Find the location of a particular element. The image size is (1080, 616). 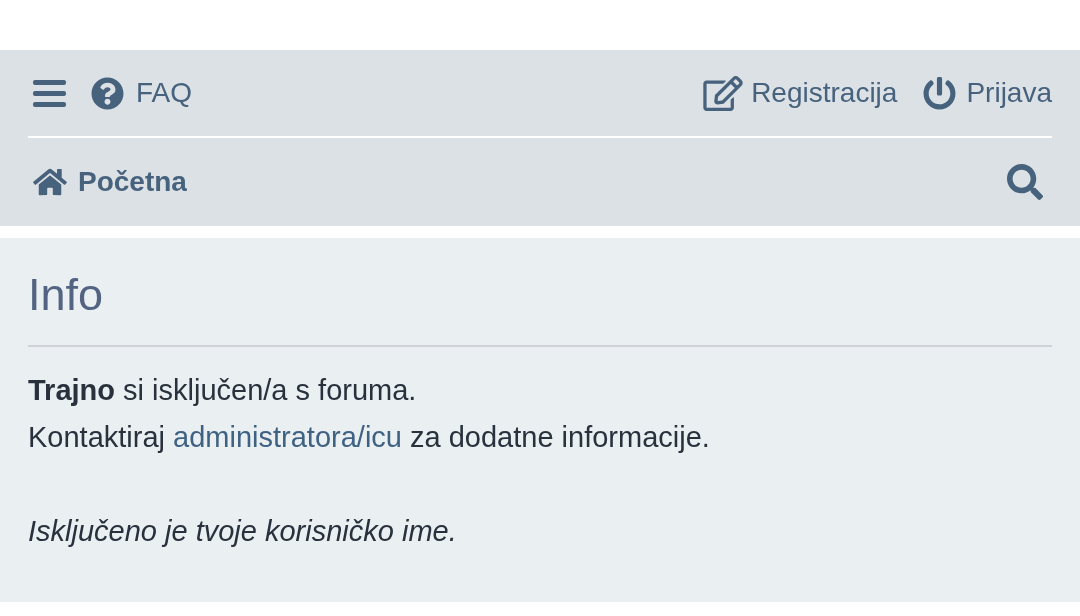

menu-icon is located at coordinates (49, 93).